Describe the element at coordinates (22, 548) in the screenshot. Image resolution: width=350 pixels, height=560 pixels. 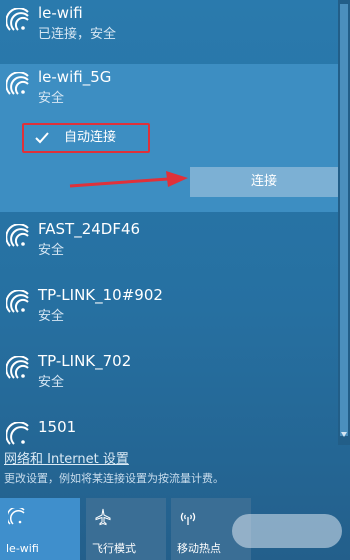
I see `tile-label: le-wifi` at that location.